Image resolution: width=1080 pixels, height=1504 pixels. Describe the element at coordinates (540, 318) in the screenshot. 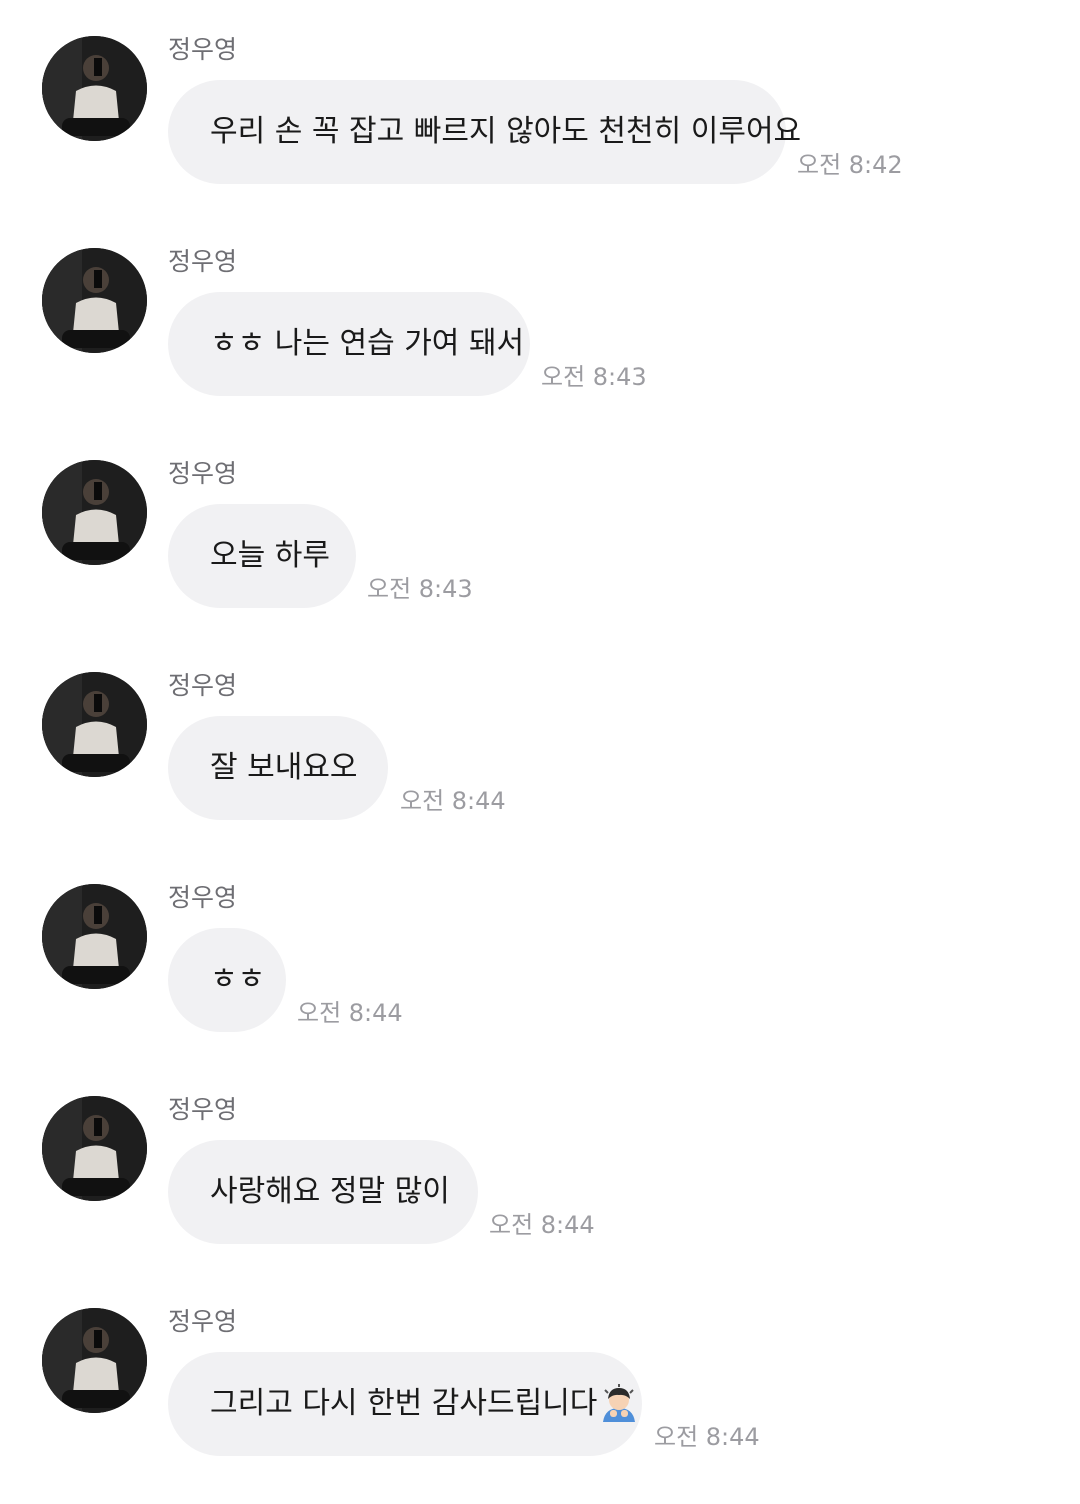

I see `chat-message: 정우영 ㅎㅎ 나는 연습 가여 돼서 오전 8:43` at that location.